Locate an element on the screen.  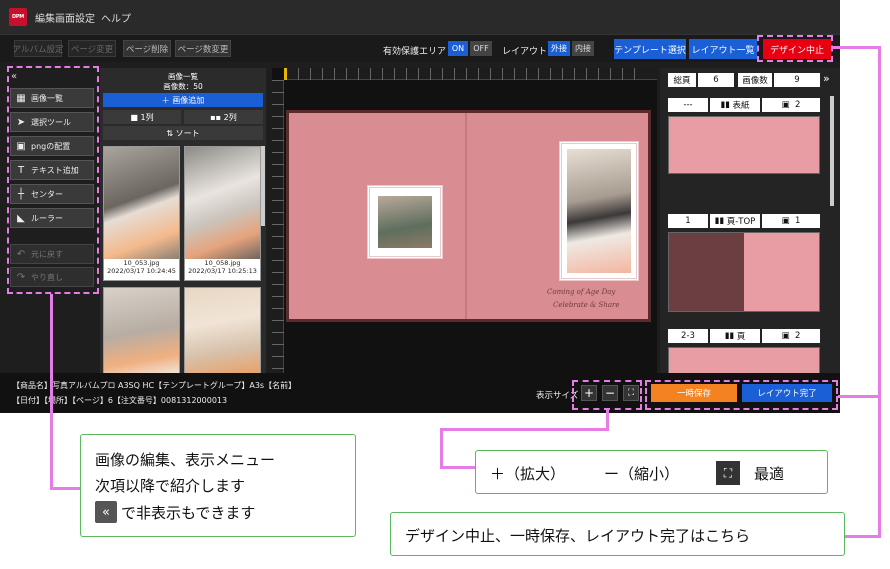
left-panel-highlight is located at coordinates (53, 180).